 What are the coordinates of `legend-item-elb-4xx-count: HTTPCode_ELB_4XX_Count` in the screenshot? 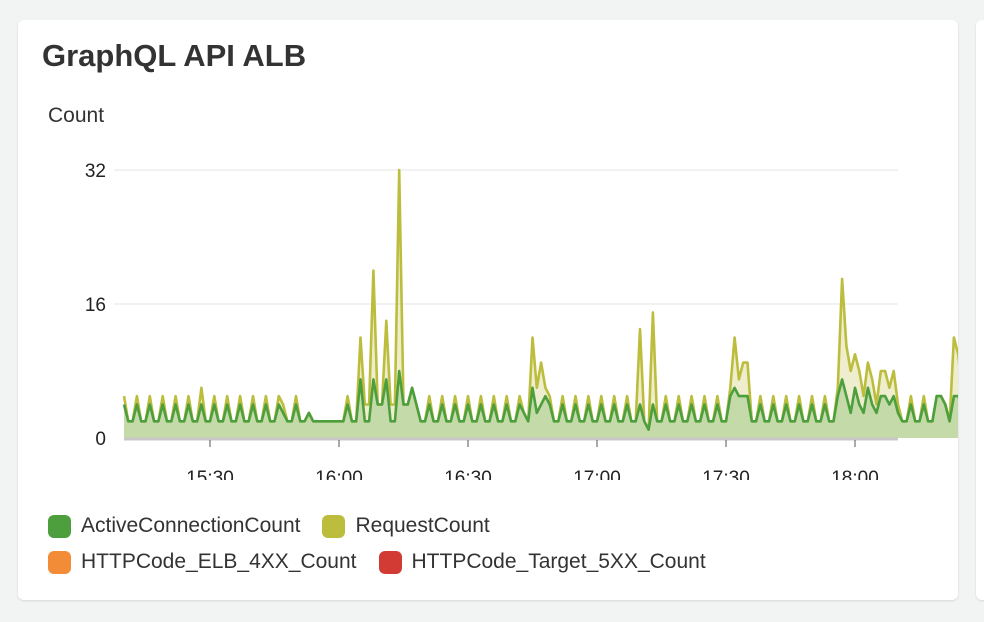 It's located at (202, 562).